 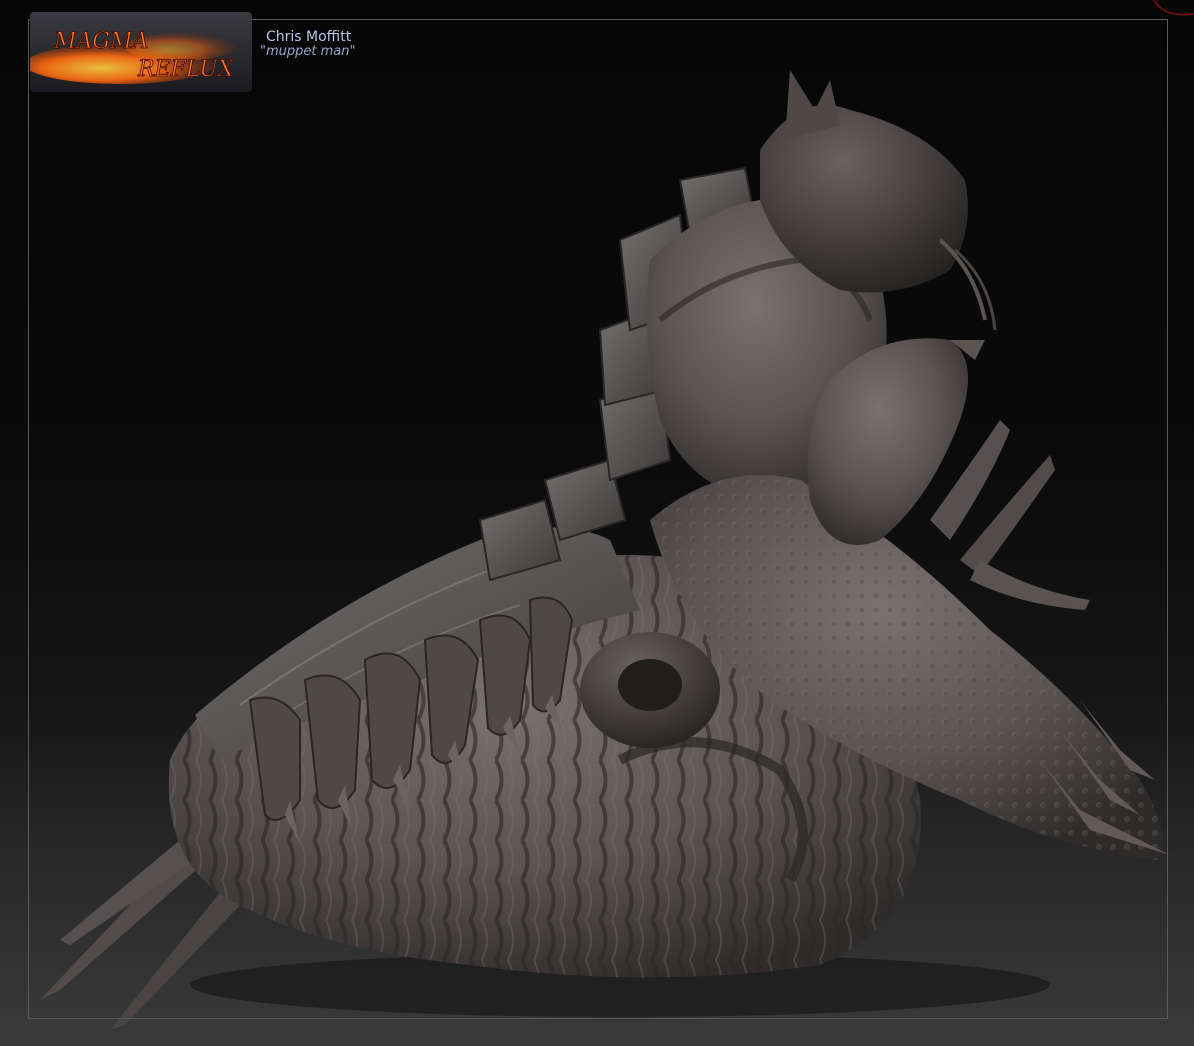 I want to click on artist-name: Chris Moffitt, so click(x=309, y=37).